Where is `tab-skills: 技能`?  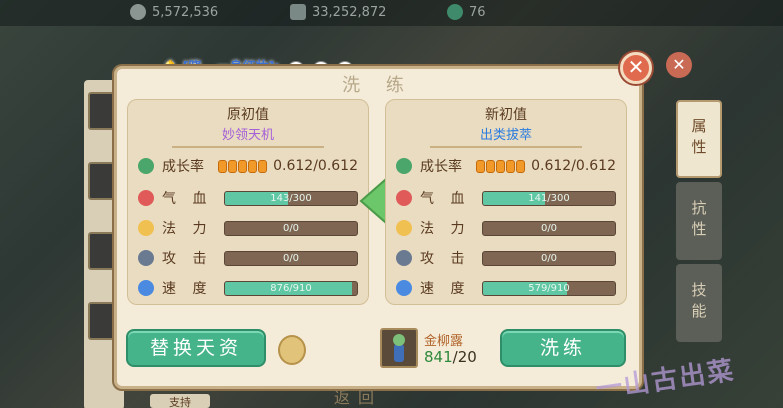 tab-skills: 技能 is located at coordinates (699, 303).